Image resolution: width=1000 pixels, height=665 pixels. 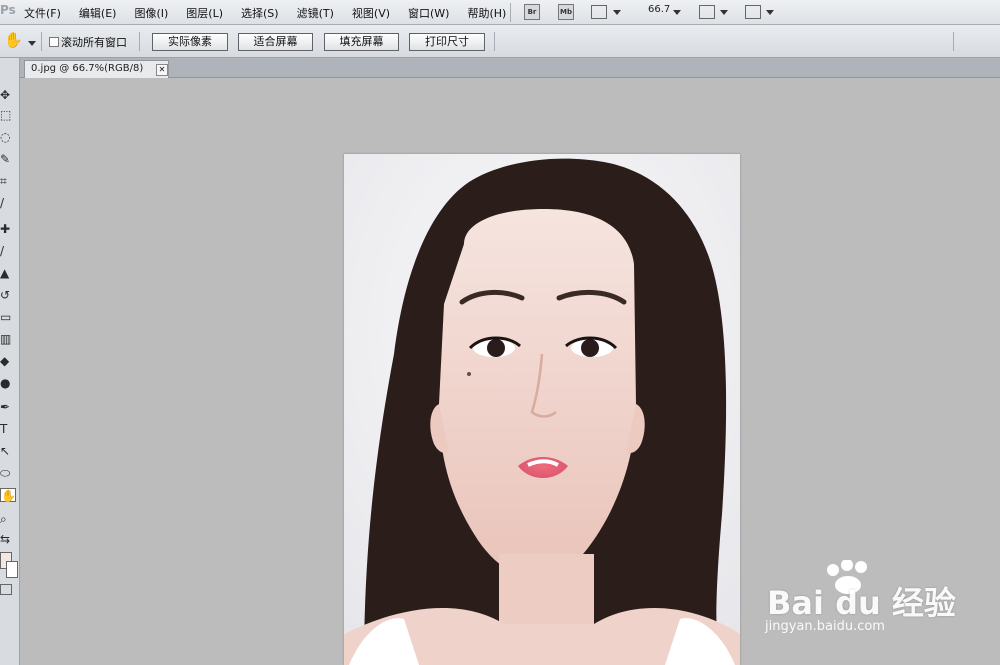 I want to click on history-brush-tool-icon: ↺, so click(x=8, y=295).